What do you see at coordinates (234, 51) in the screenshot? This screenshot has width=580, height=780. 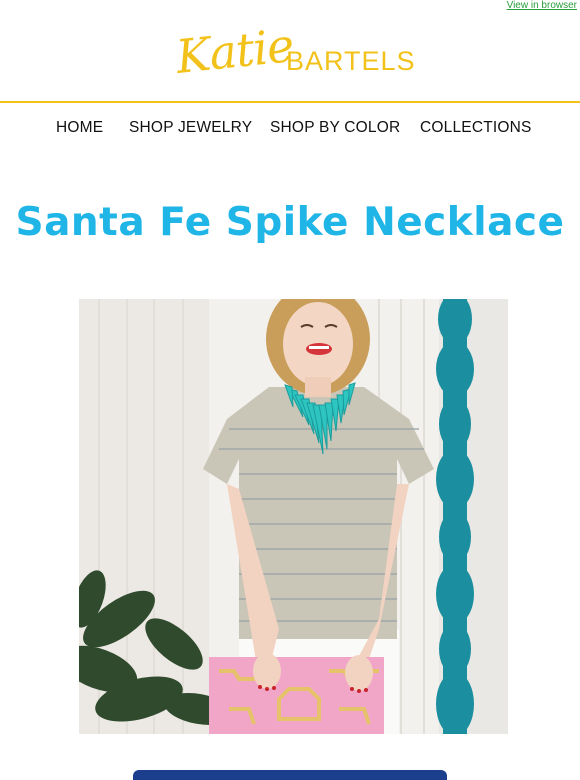 I see `logo-script-text: Katie` at bounding box center [234, 51].